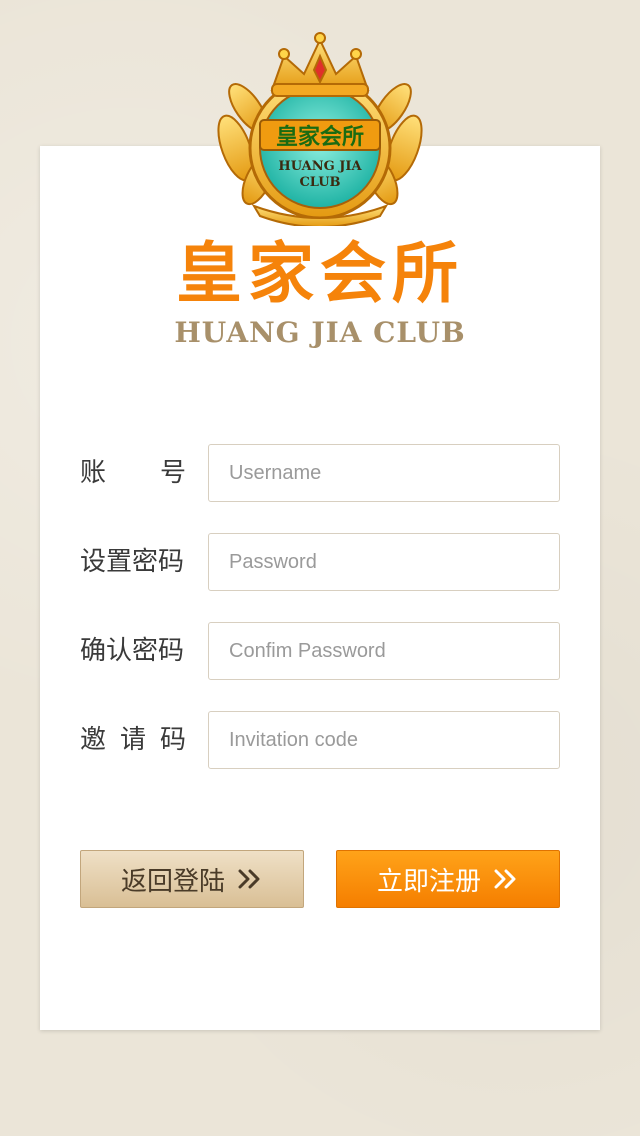 The image size is (640, 1136). What do you see at coordinates (428, 881) in the screenshot?
I see `register-now-label: 立即注册` at bounding box center [428, 881].